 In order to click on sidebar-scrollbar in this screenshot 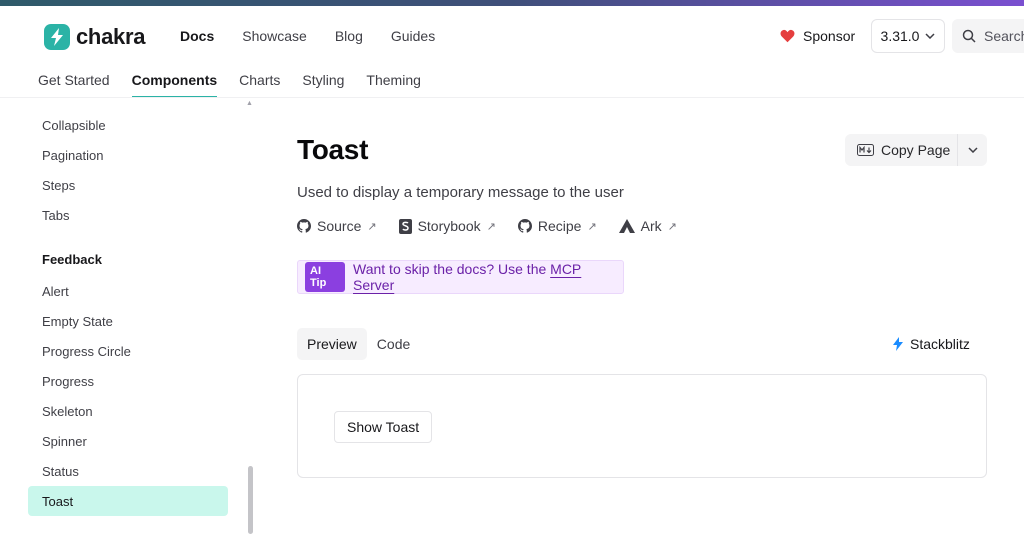, I will do `click(250, 500)`.